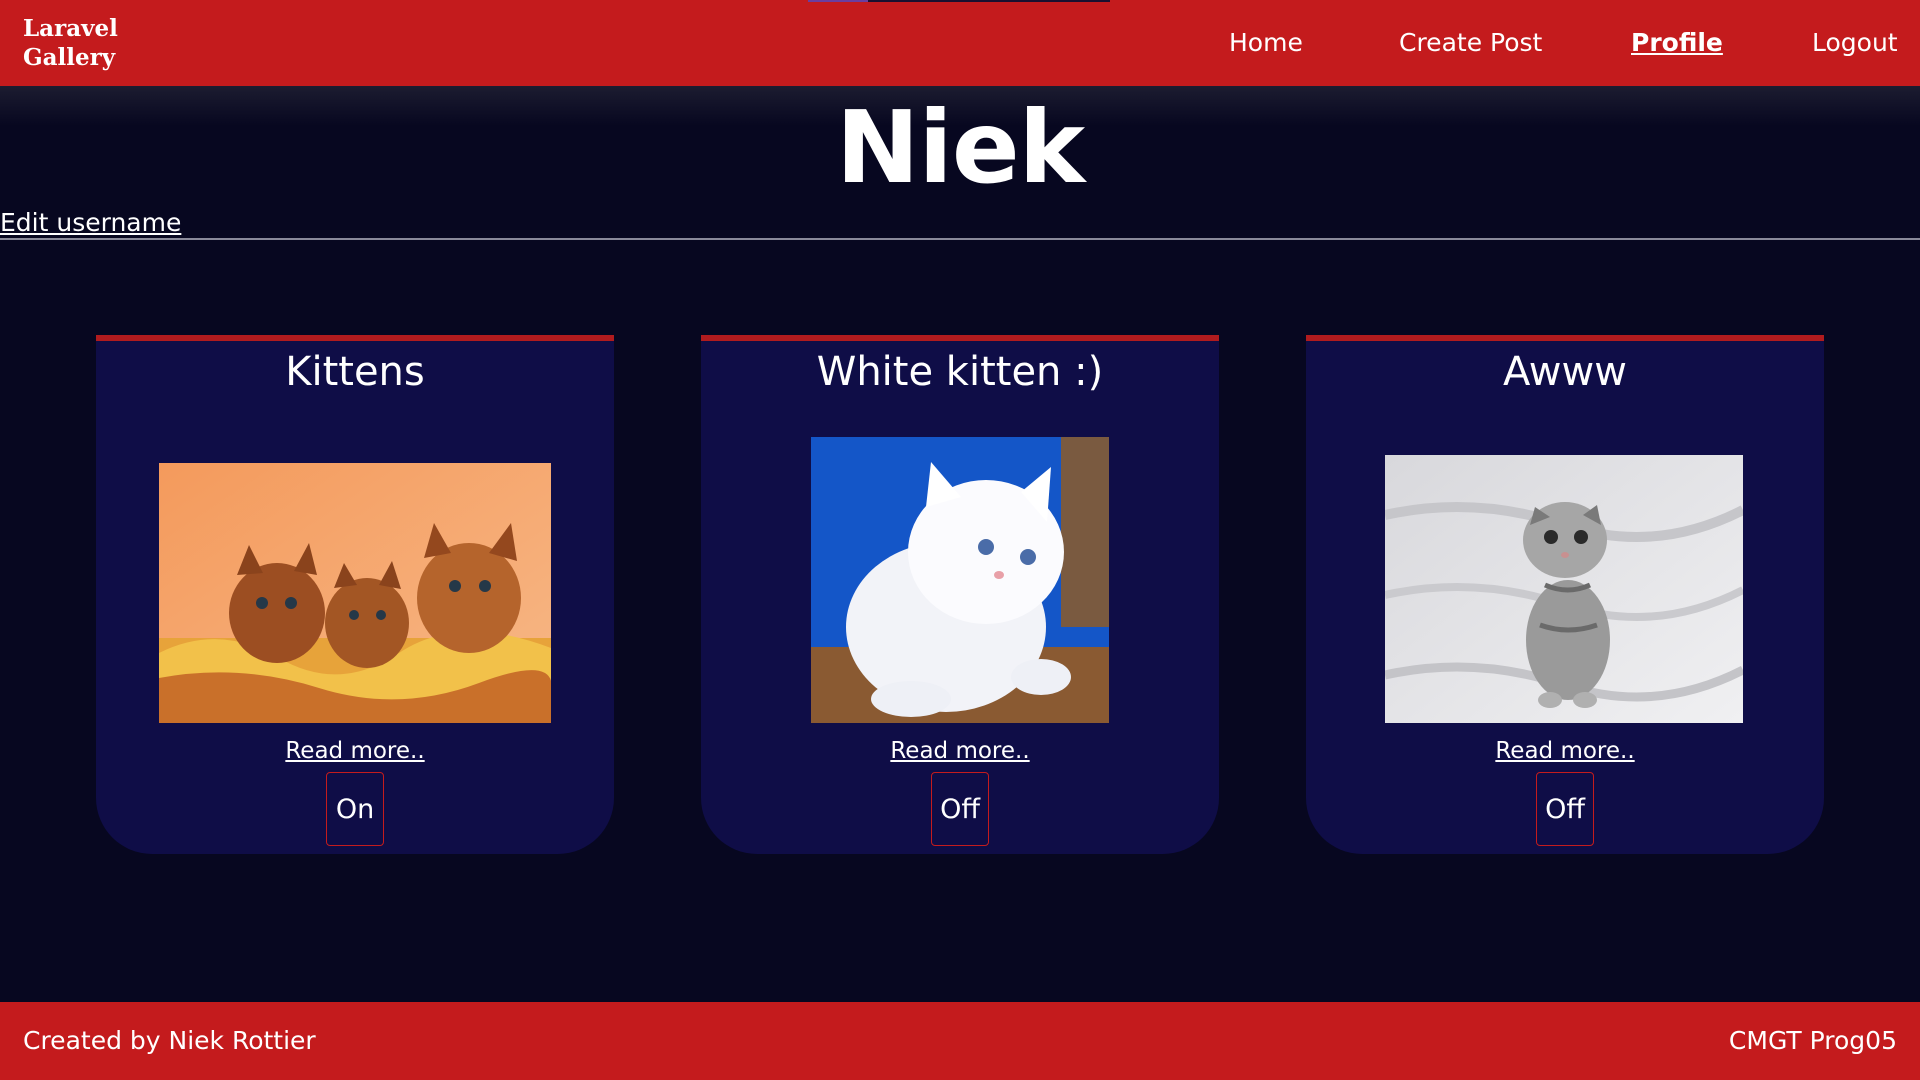 This screenshot has width=1920, height=1080. Describe the element at coordinates (1855, 43) in the screenshot. I see `nav-logout-link: Logout` at that location.